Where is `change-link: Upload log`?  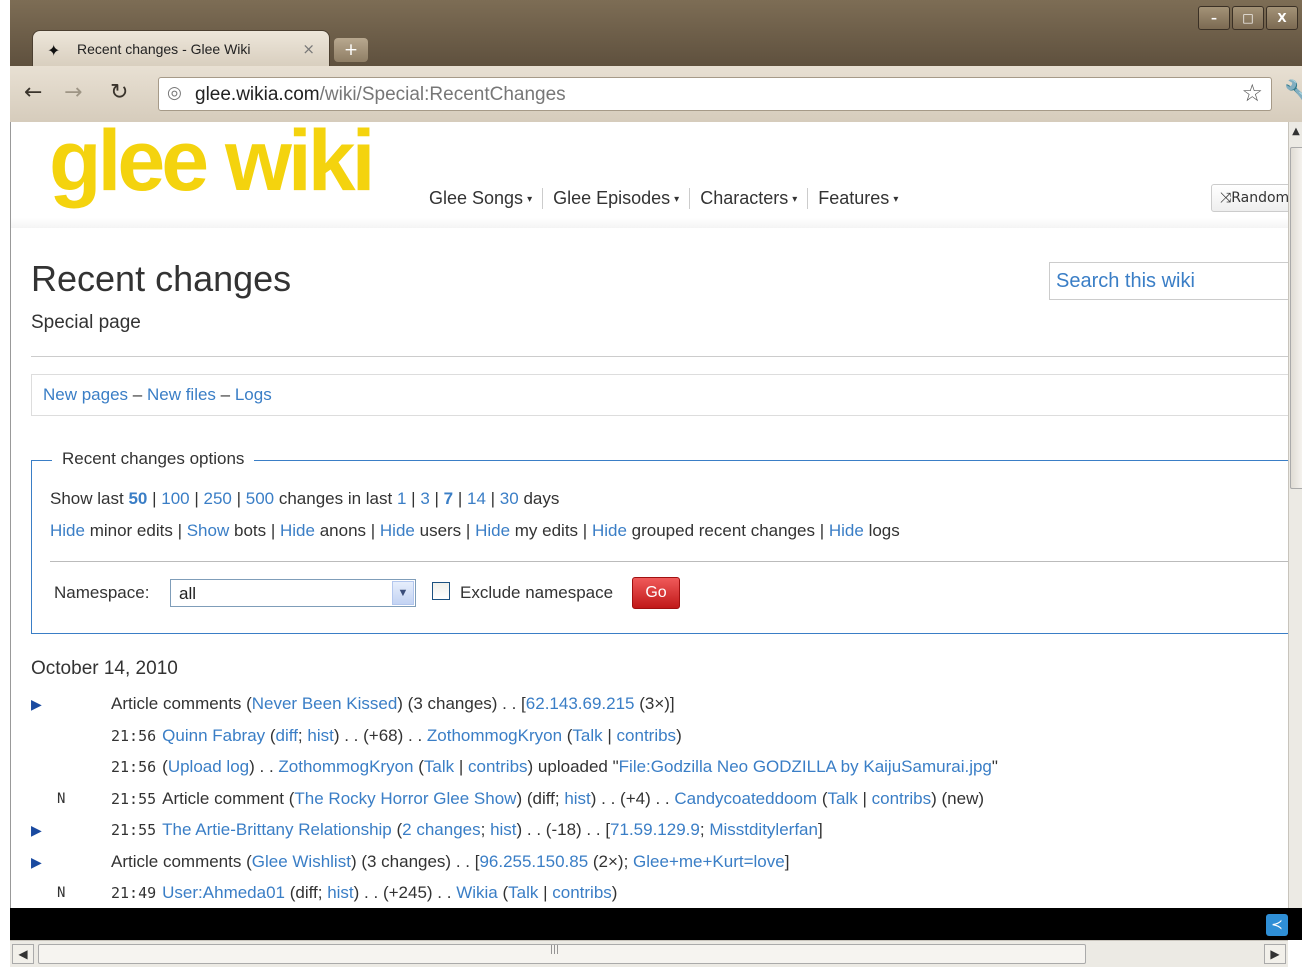
change-link: Upload log is located at coordinates (208, 766).